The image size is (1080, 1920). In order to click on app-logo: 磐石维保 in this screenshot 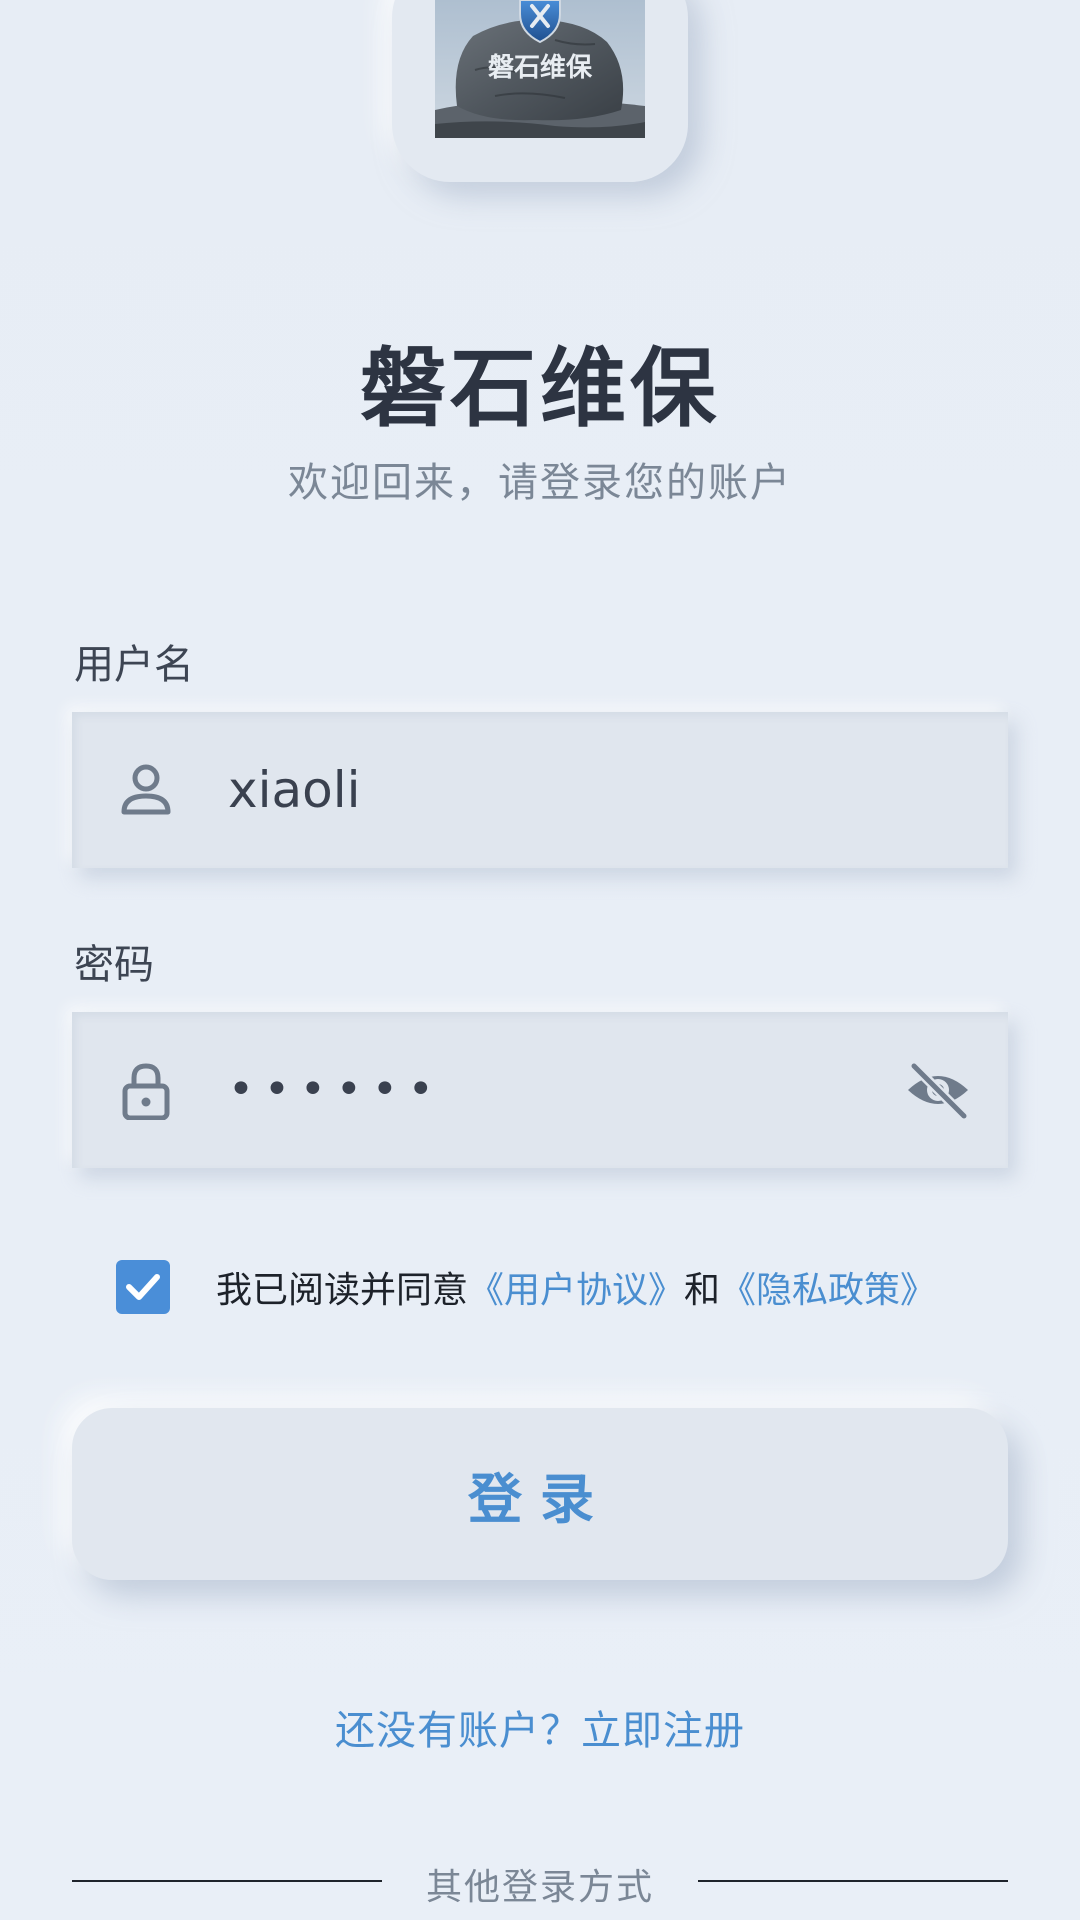, I will do `click(540, 69)`.